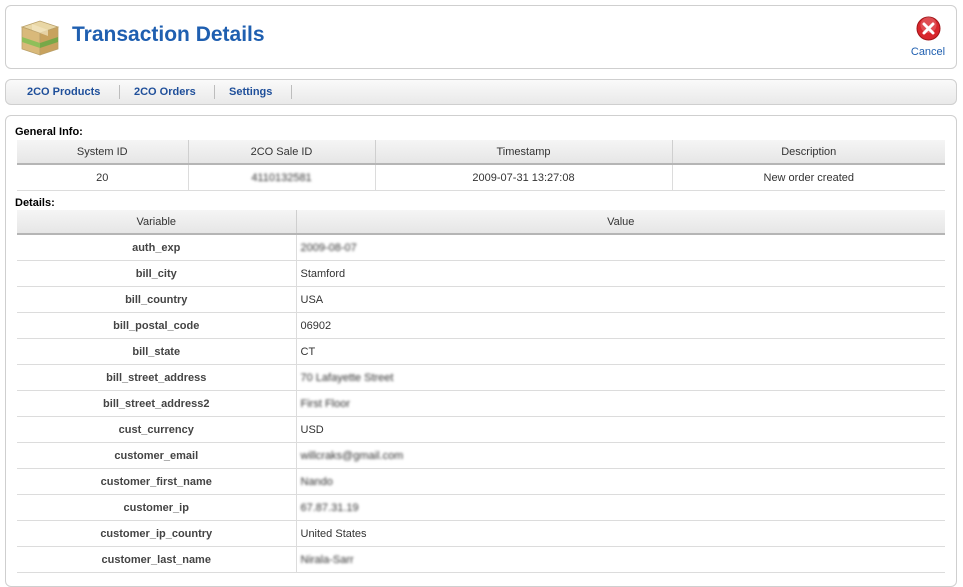  What do you see at coordinates (103, 152) in the screenshot?
I see `column-header-system-id: System ID` at bounding box center [103, 152].